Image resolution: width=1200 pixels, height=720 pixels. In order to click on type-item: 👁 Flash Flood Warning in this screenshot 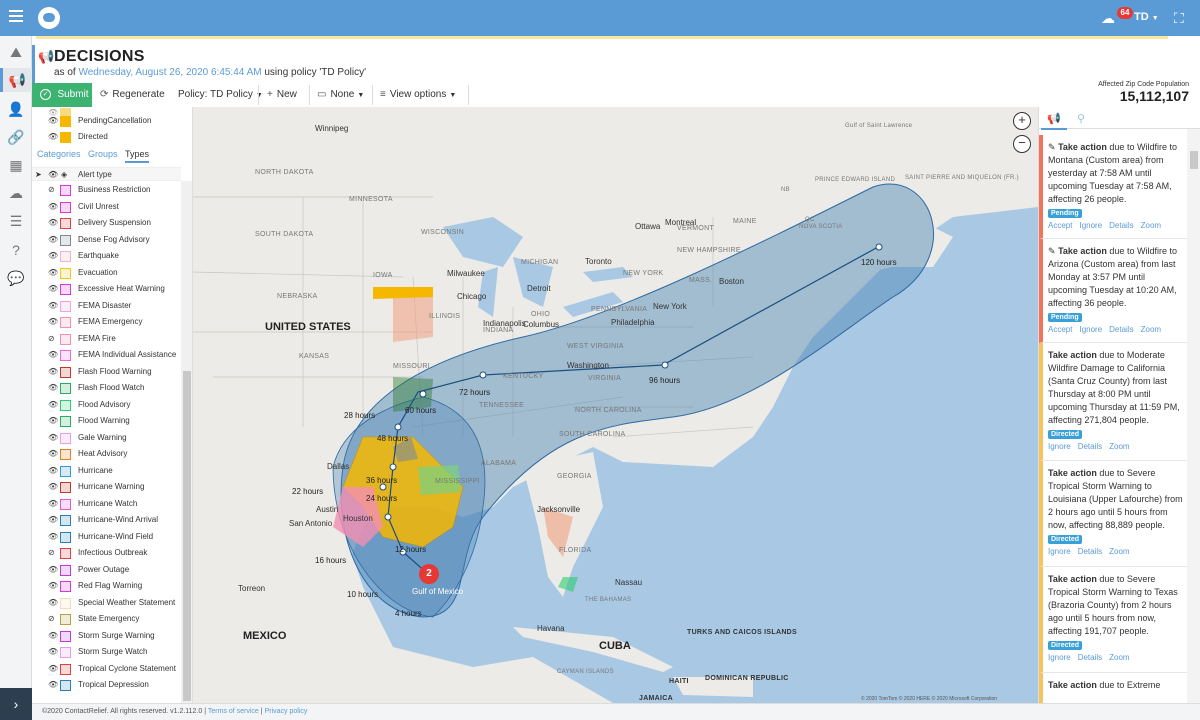, I will do `click(106, 372)`.